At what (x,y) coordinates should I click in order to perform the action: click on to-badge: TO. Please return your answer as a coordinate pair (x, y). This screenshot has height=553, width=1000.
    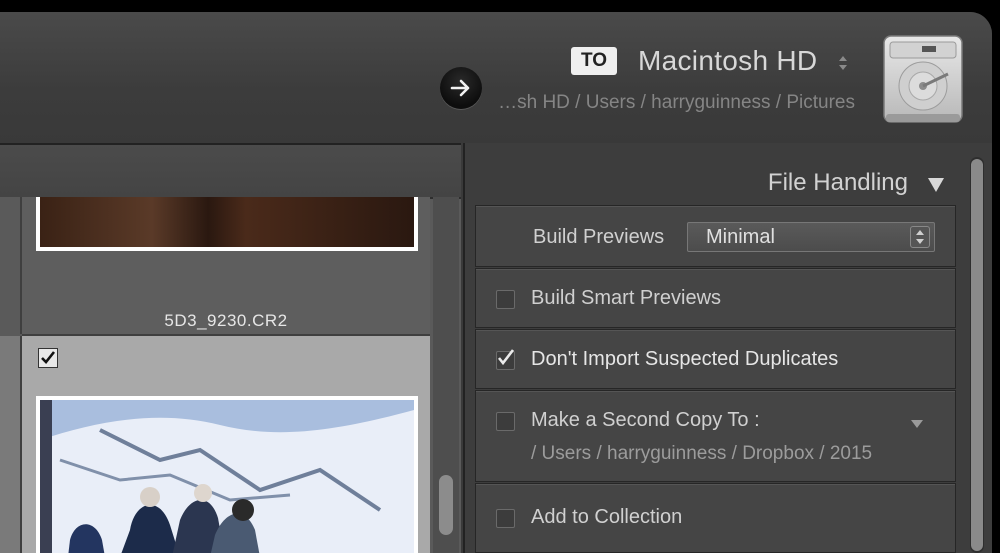
    Looking at the image, I should click on (594, 61).